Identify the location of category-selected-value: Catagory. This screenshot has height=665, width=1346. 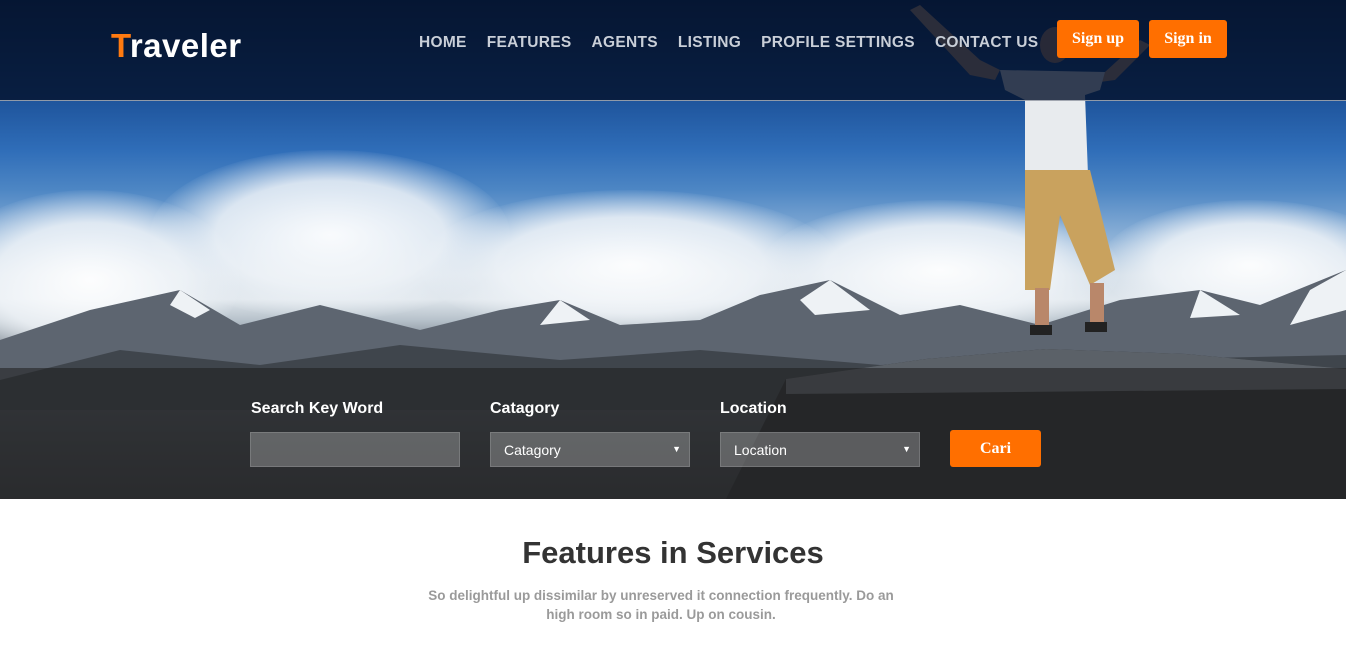
(532, 449).